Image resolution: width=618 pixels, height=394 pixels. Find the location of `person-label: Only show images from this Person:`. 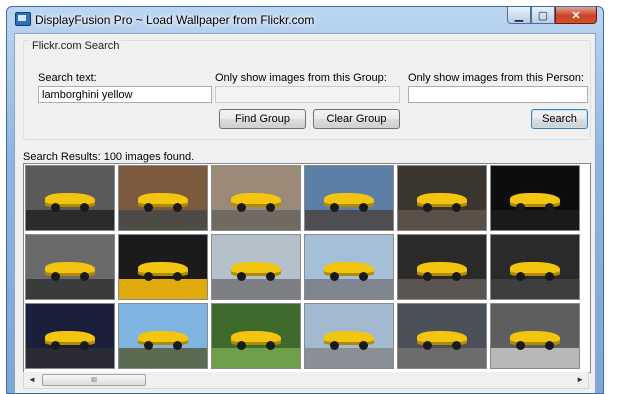

person-label: Only show images from this Person: is located at coordinates (496, 78).